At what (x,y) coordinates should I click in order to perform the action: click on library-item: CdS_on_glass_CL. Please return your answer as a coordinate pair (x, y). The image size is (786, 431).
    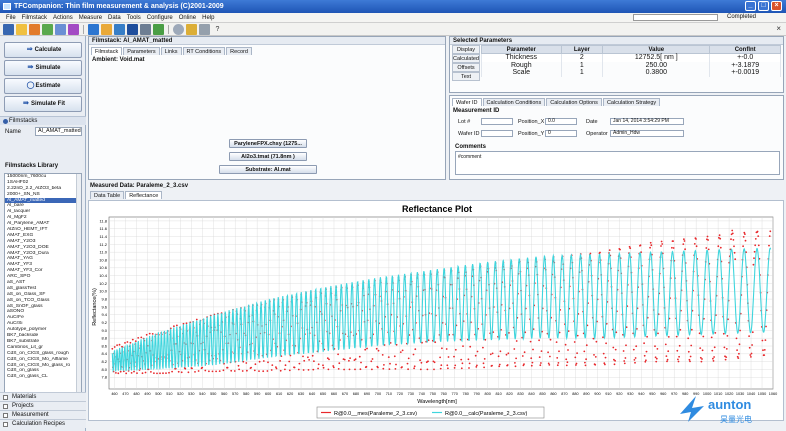
    Looking at the image, I should click on (43, 377).